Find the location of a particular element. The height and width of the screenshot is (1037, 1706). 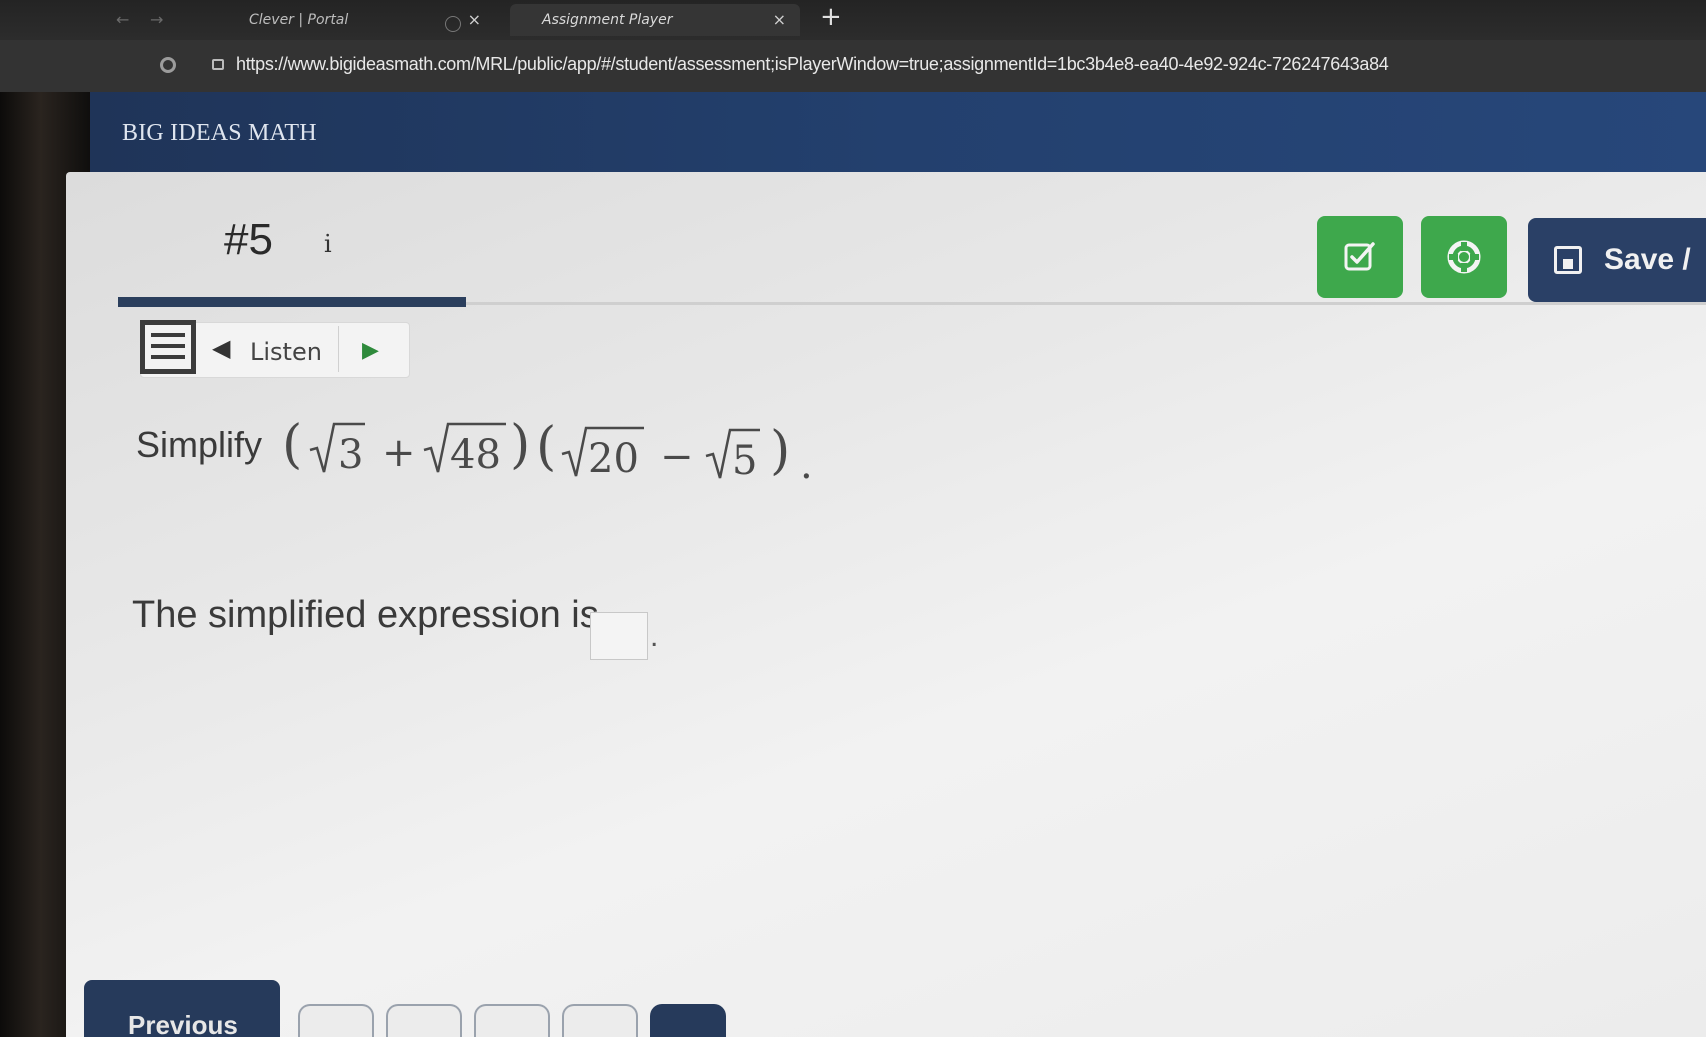

tab-title: Clever | Portal is located at coordinates (299, 20).